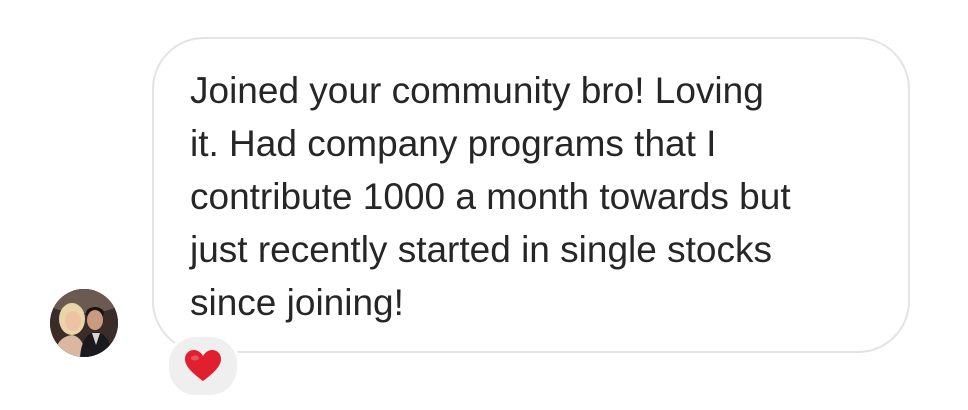  Describe the element at coordinates (481, 249) in the screenshot. I see `message-line: just recently started in single stocks` at that location.